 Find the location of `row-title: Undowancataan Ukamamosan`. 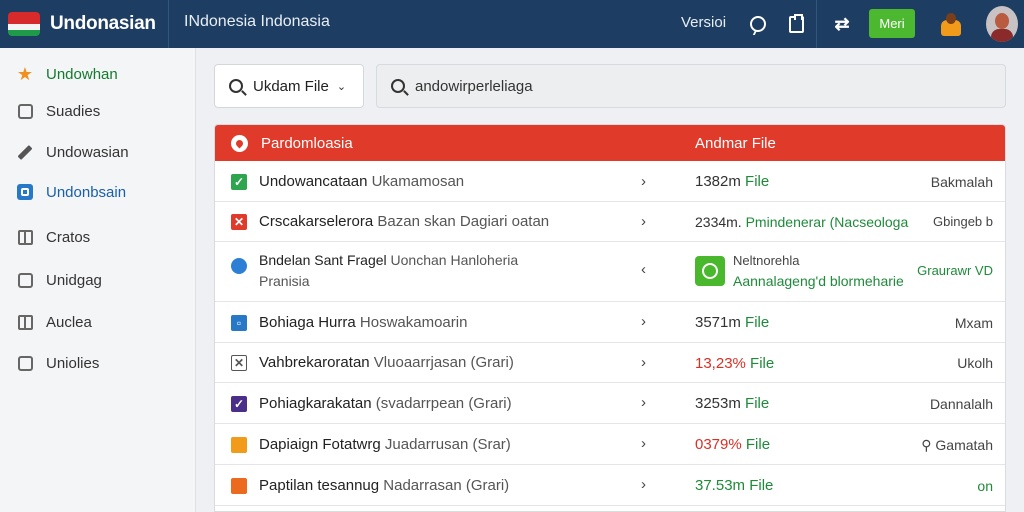

row-title: Undowancataan Ukamamosan is located at coordinates (362, 181).